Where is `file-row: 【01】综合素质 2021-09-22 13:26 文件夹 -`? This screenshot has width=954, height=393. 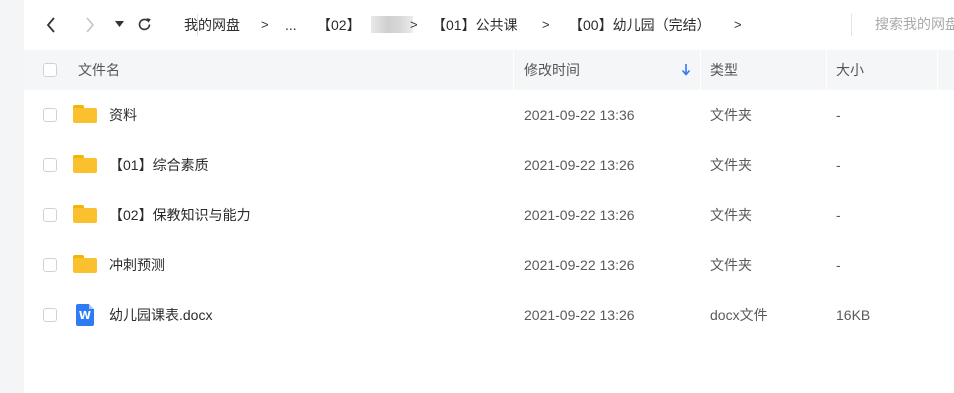
file-row: 【01】综合素质 2021-09-22 13:26 文件夹 - is located at coordinates (489, 165).